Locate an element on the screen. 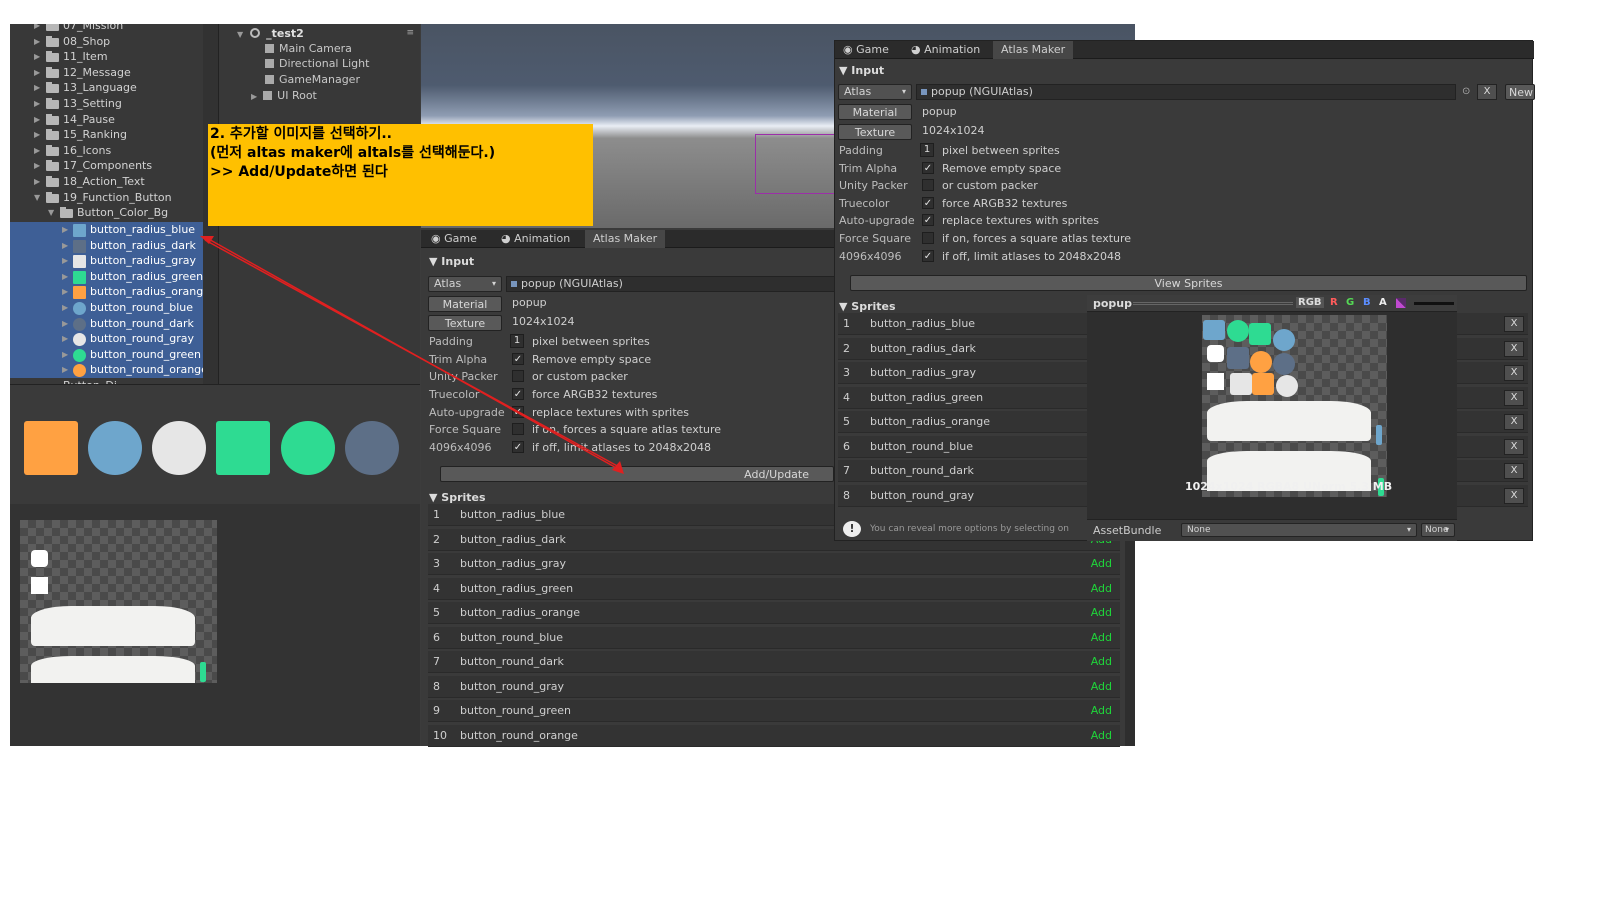 This screenshot has height=900, width=1600. project-folder-row: ▶ 07_Mission is located at coordinates (114, 29).